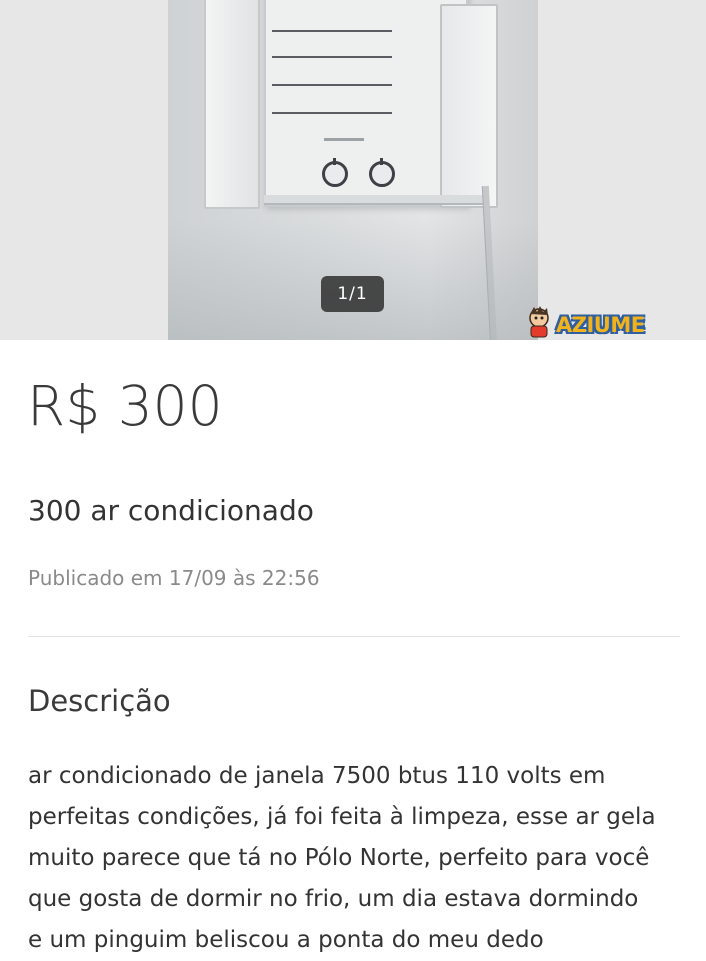 The height and width of the screenshot is (961, 706). I want to click on listing-price: R$ 300, so click(125, 406).